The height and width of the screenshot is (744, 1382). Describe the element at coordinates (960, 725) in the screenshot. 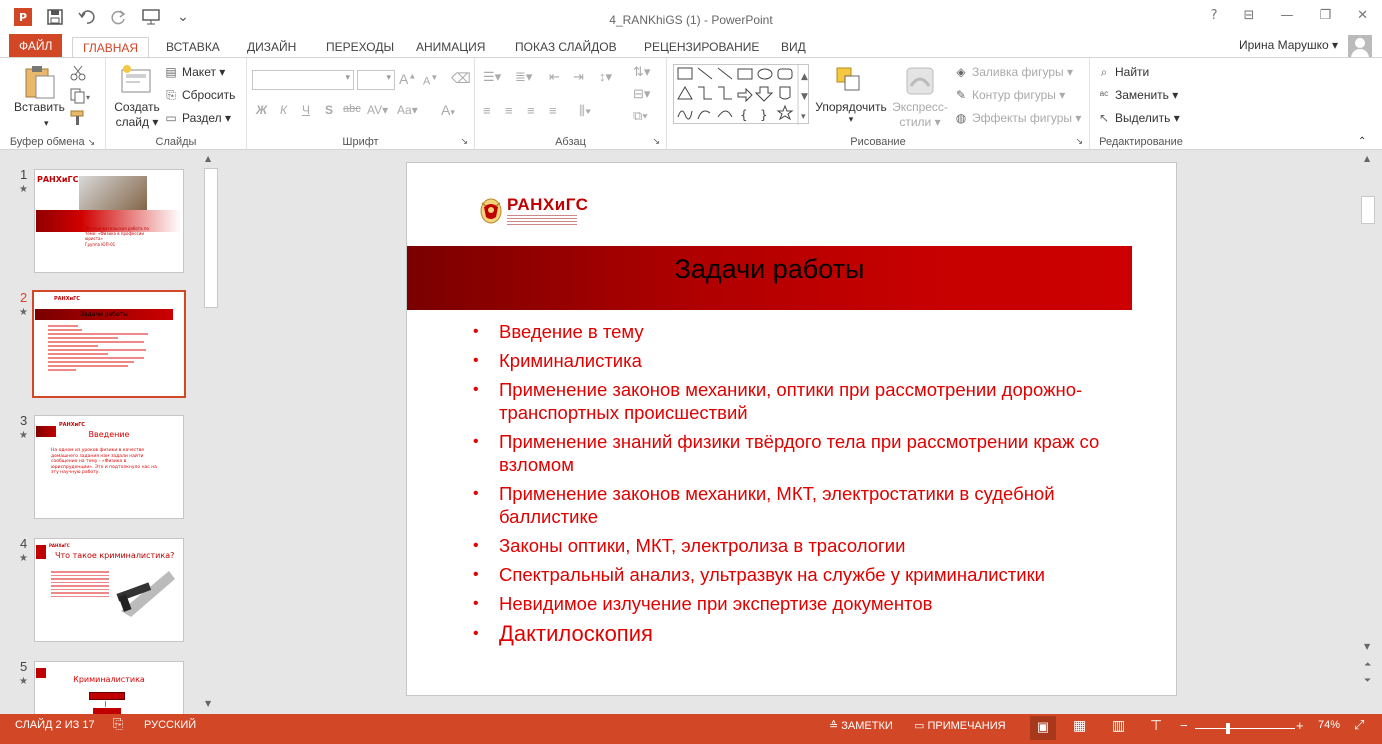

I see `comments-button: ▭ ПРИМЕЧАНИЯ` at that location.